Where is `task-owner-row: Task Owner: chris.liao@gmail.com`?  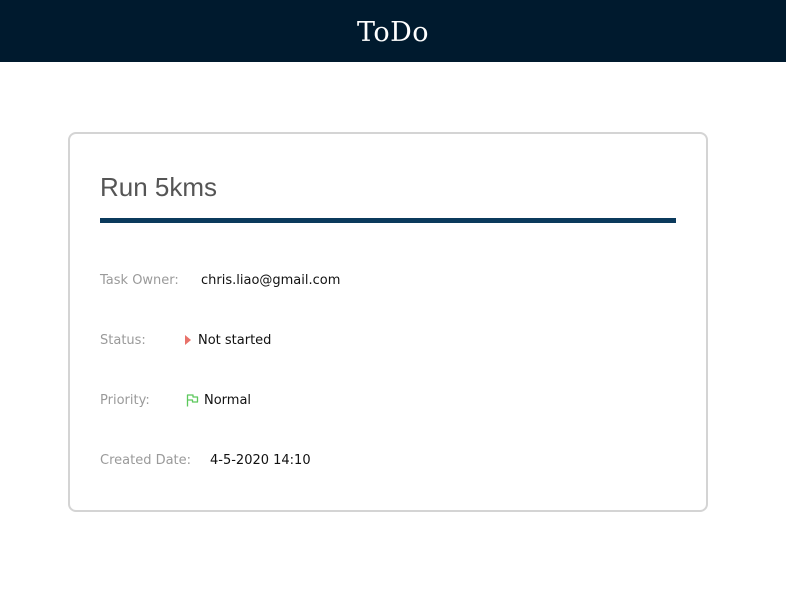 task-owner-row: Task Owner: chris.liao@gmail.com is located at coordinates (220, 280).